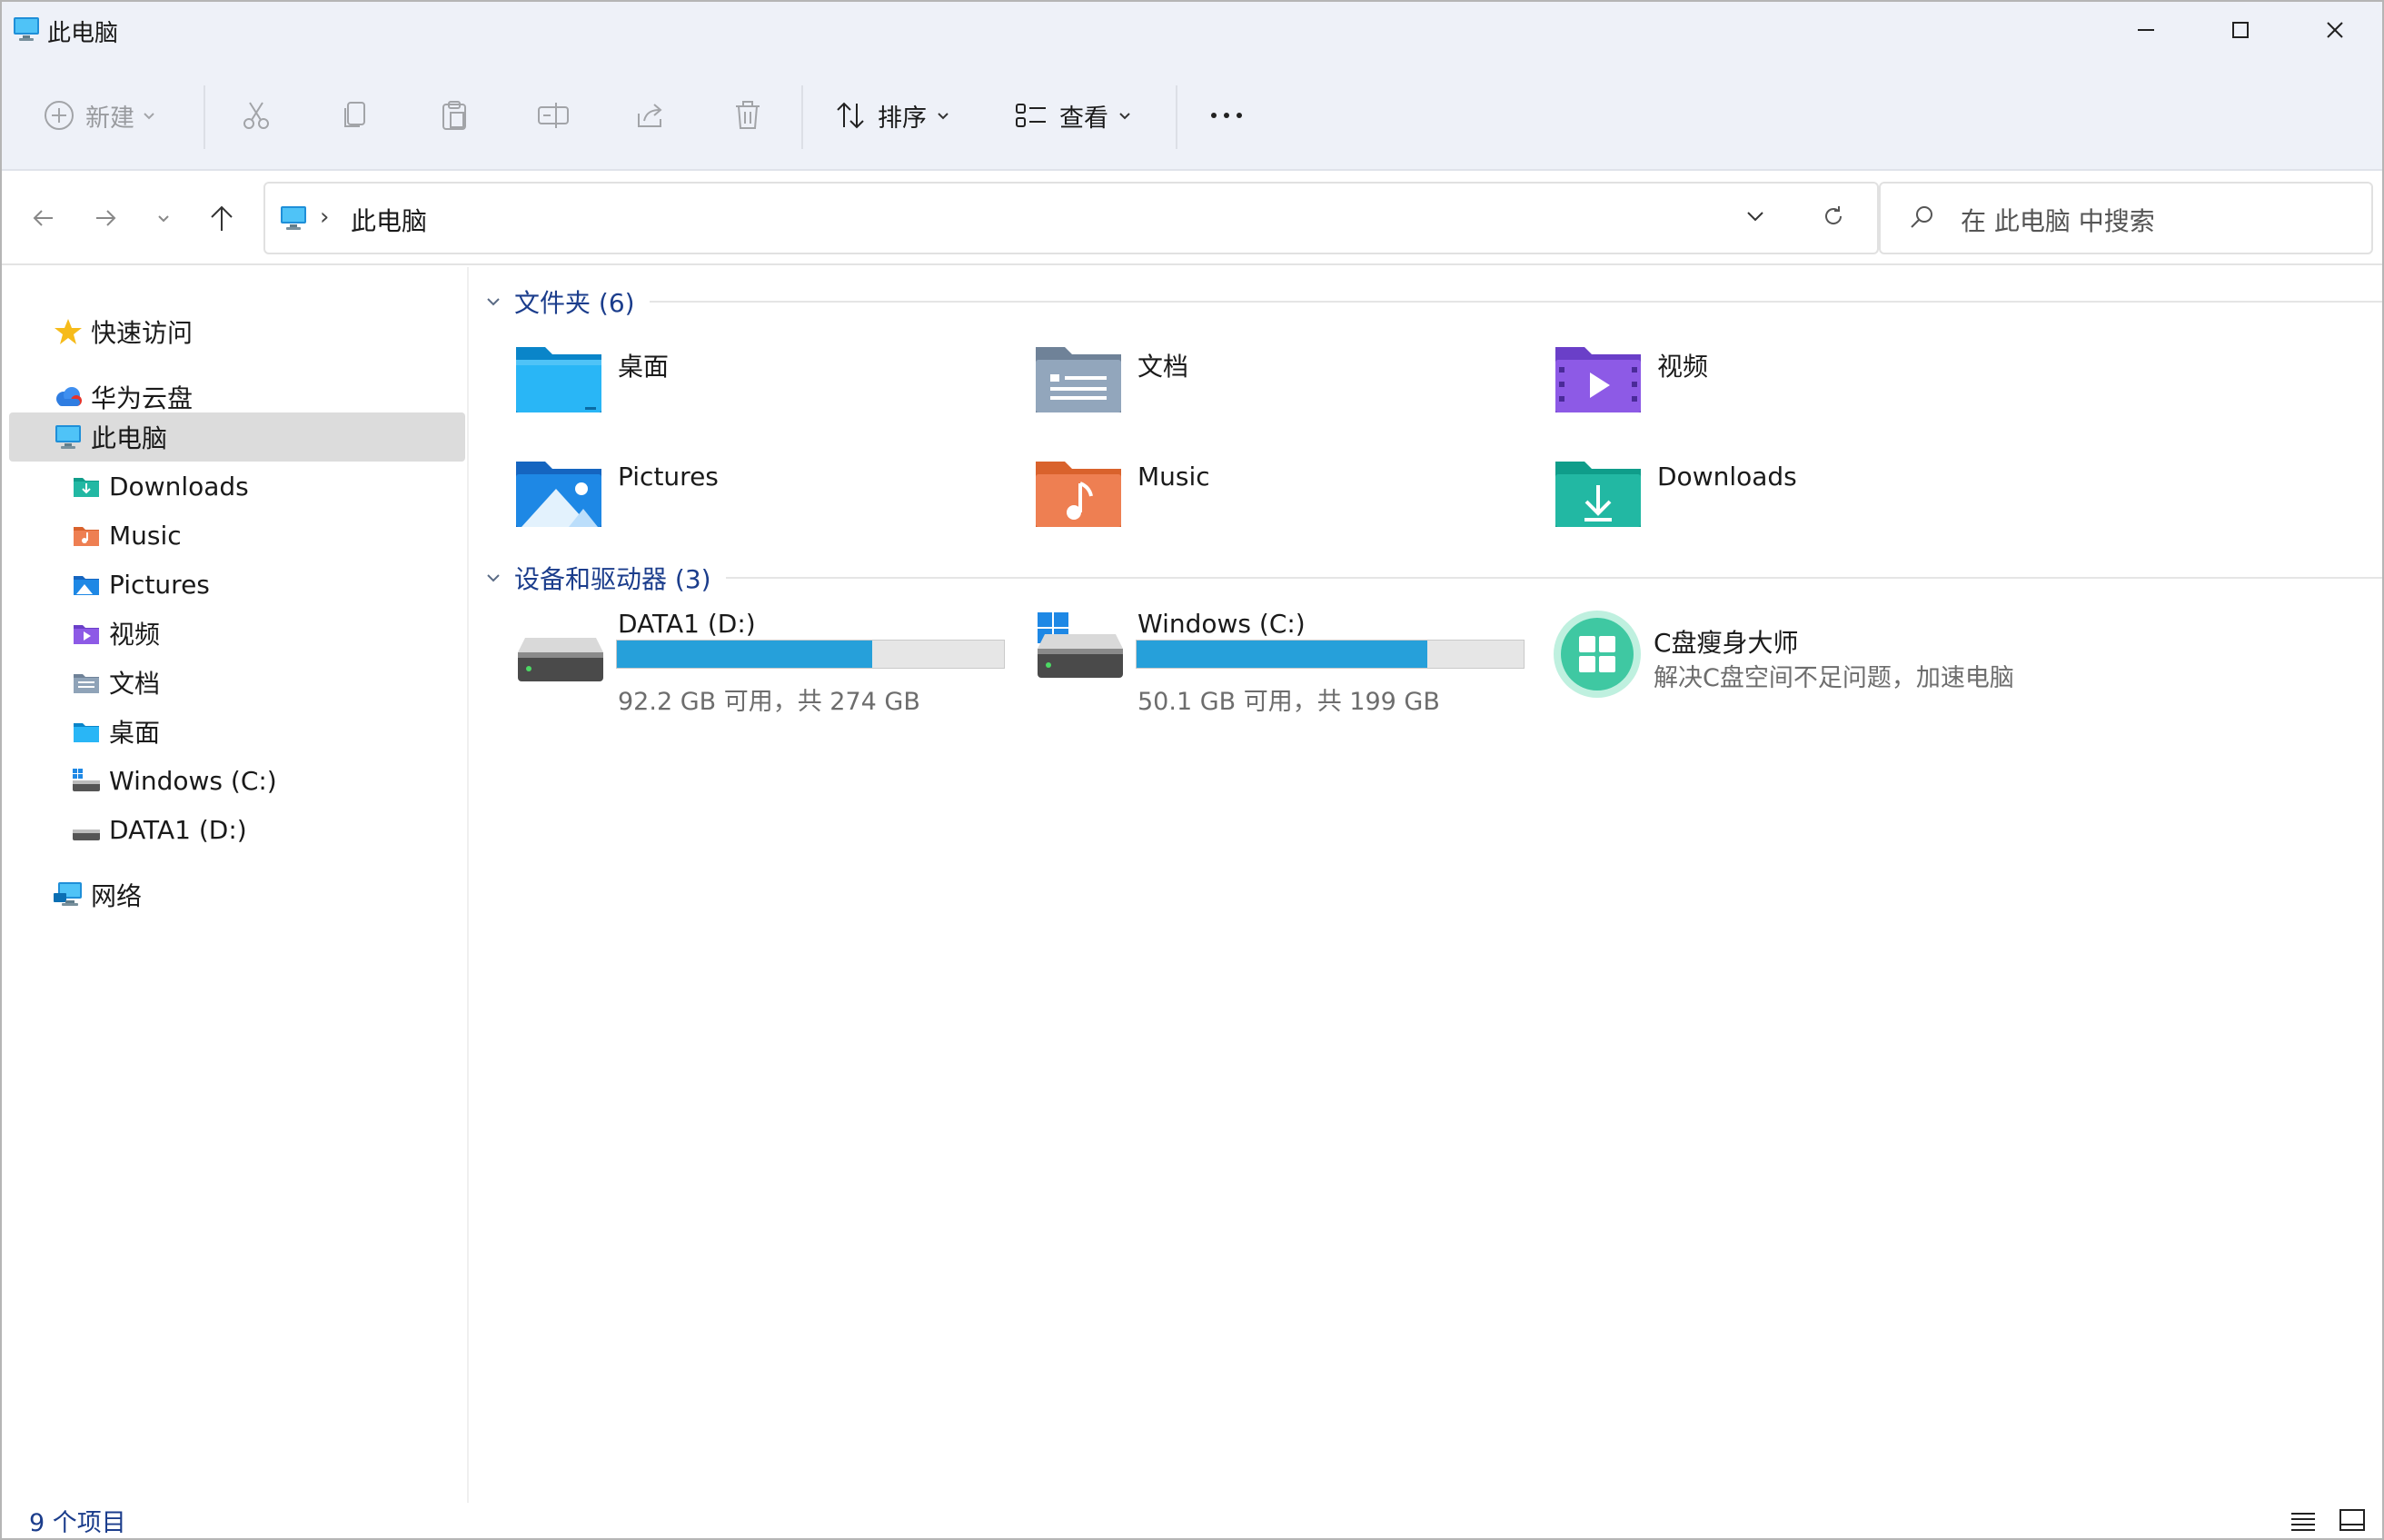 This screenshot has width=2384, height=1540. Describe the element at coordinates (2352, 1521) in the screenshot. I see `tiles-view-button` at that location.